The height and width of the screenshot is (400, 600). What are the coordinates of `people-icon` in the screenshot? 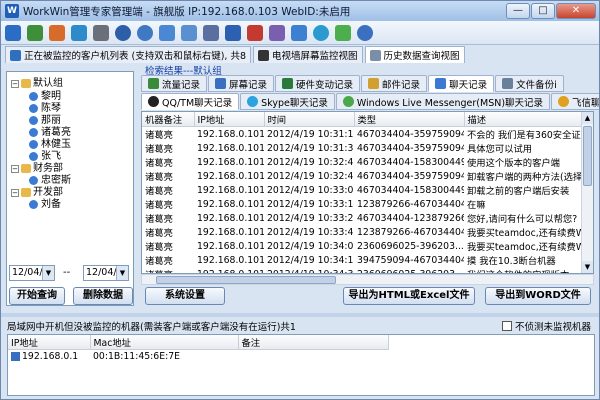 It's located at (167, 32).